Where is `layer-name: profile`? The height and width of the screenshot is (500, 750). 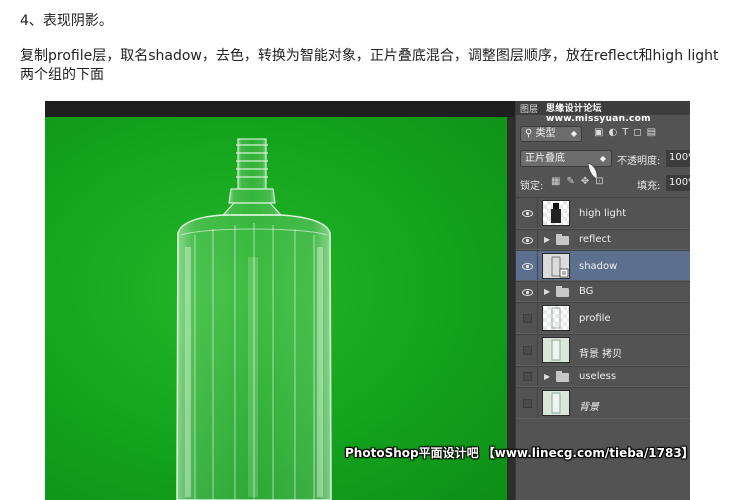 layer-name: profile is located at coordinates (595, 318).